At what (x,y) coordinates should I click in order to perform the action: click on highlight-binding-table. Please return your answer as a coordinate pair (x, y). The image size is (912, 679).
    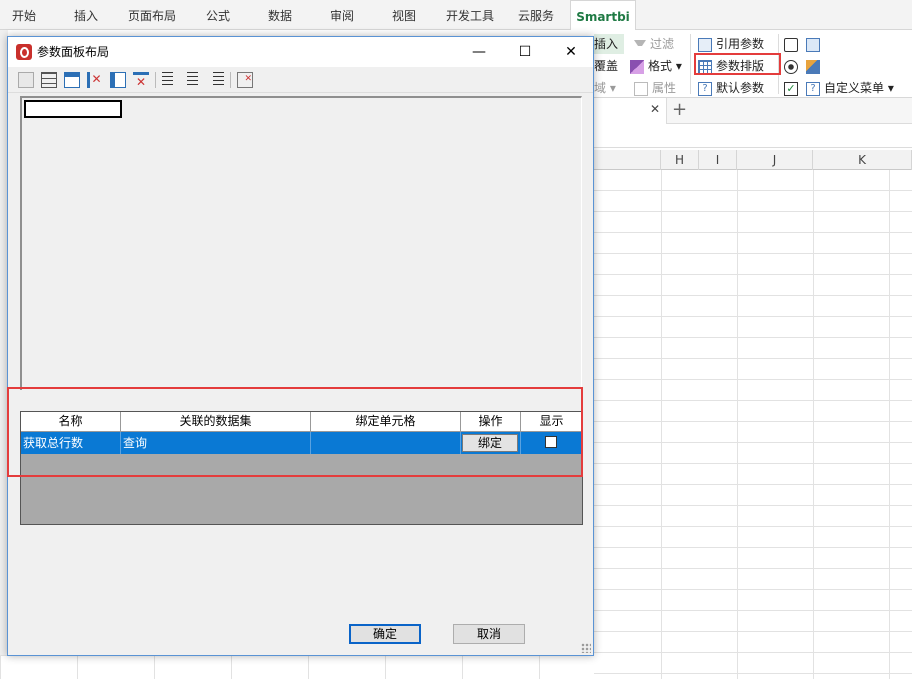
    Looking at the image, I should click on (295, 432).